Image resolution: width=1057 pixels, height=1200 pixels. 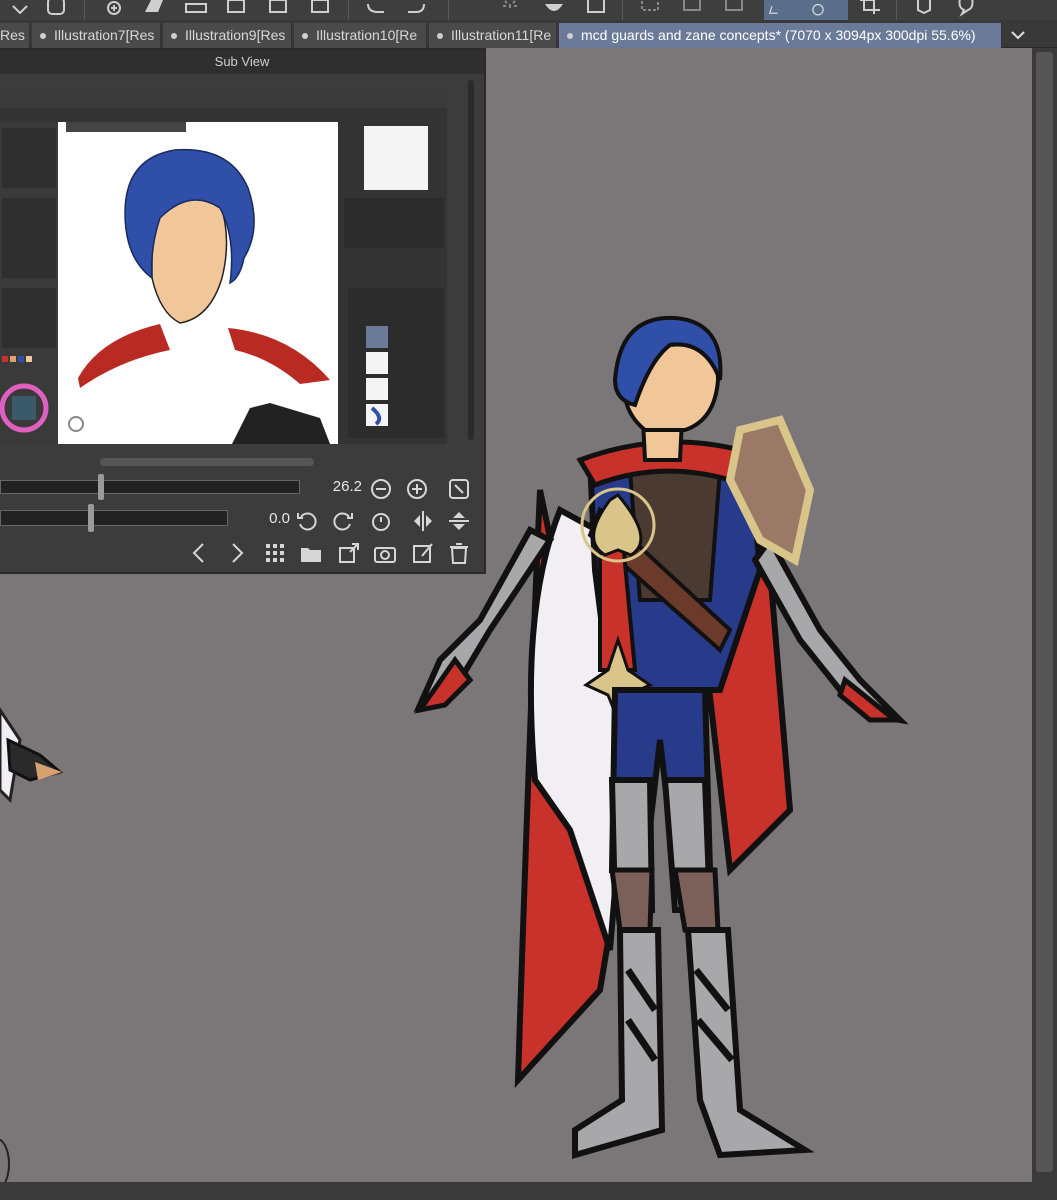 I want to click on tab-overflow-chevron-icon, so click(x=1018, y=35).